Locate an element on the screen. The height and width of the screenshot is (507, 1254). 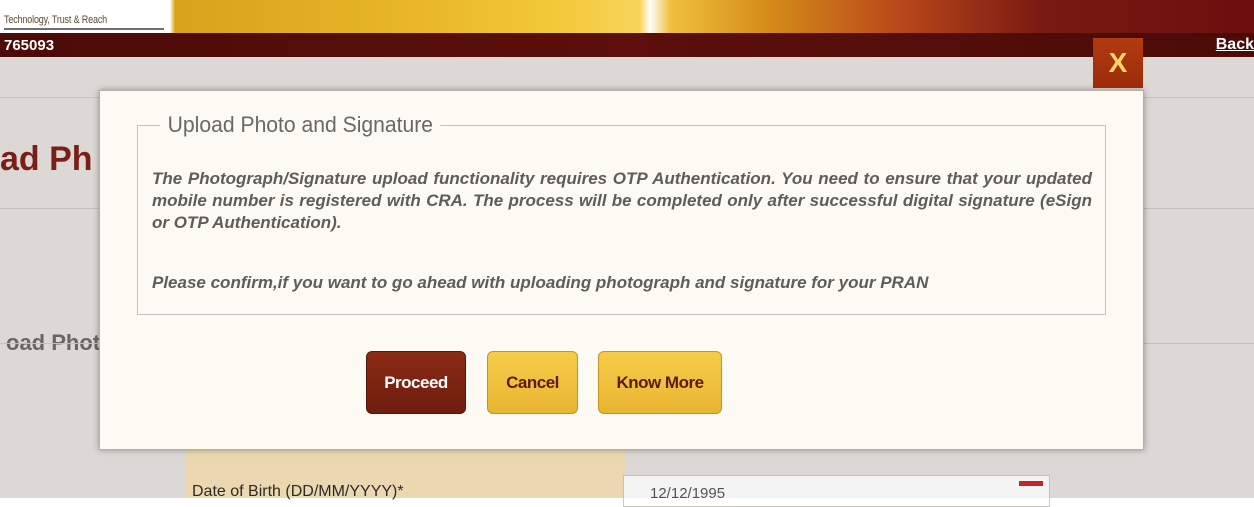
user-id: 765093 is located at coordinates (29, 45).